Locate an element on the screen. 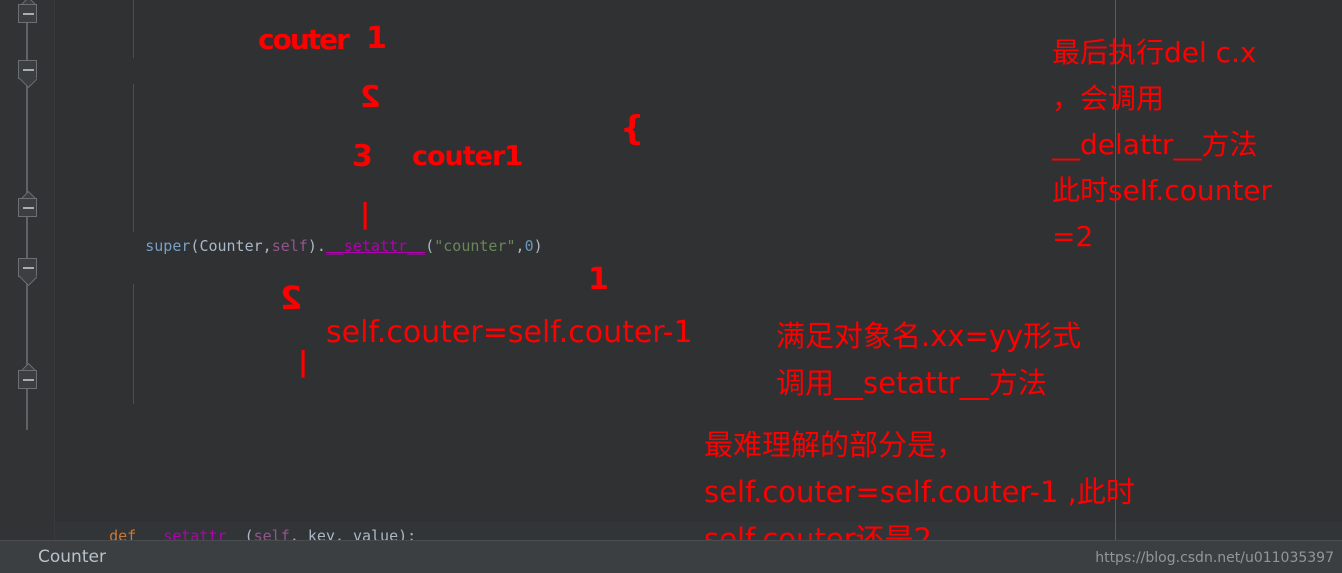 The height and width of the screenshot is (573, 1342). handwritten-mark-value-1: 1 is located at coordinates (376, 38).